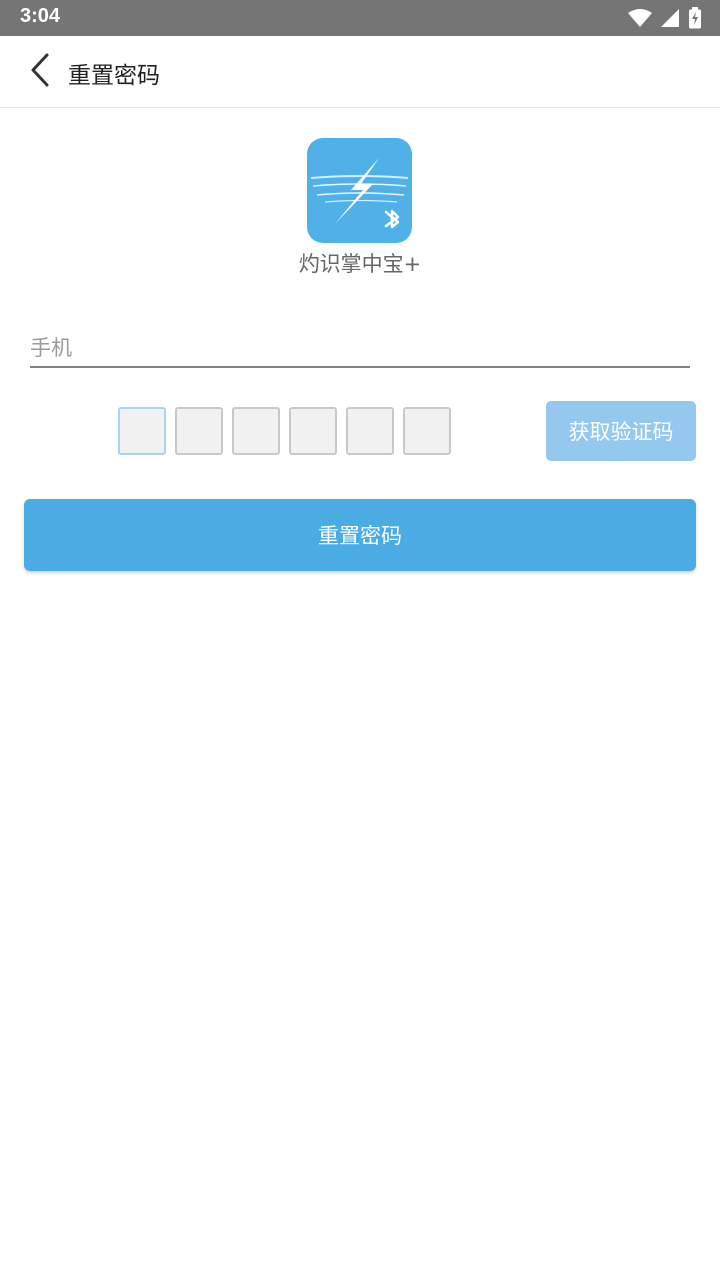 Image resolution: width=720 pixels, height=1280 pixels. I want to click on app-name: 灼识掌中宝+, so click(360, 264).